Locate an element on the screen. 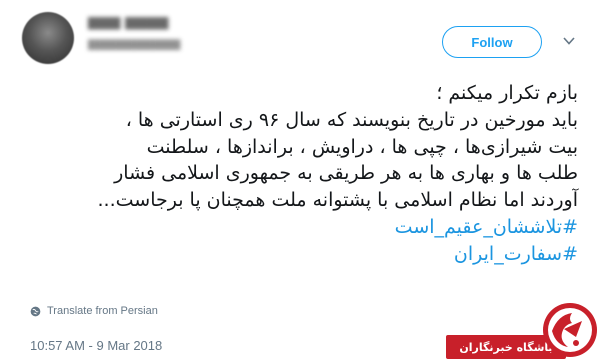  hashtag-link: #سفارت_ایران is located at coordinates (300, 254).